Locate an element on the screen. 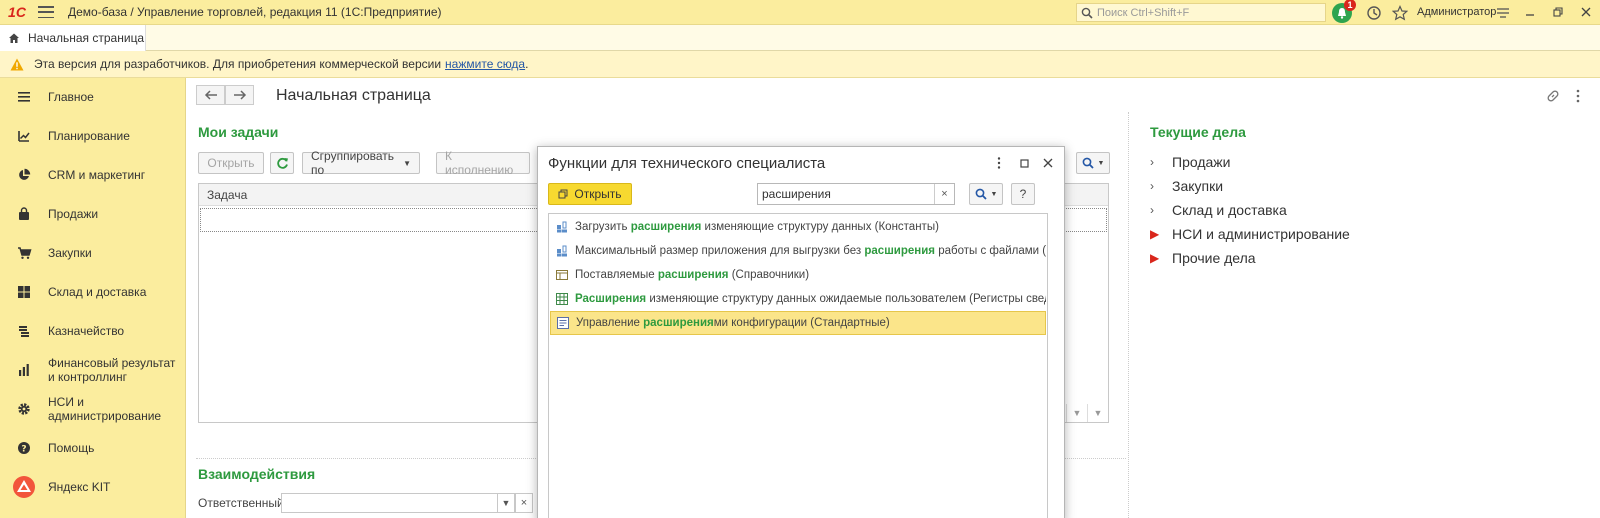 The width and height of the screenshot is (1600, 518). sidebar-item-crm: CRM и маркетинг is located at coordinates (93, 175).